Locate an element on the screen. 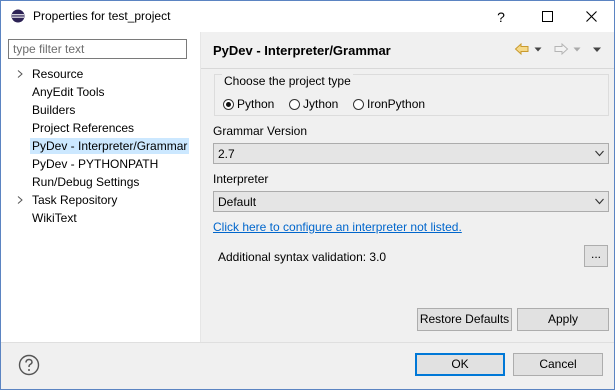  close-button is located at coordinates (591, 16).